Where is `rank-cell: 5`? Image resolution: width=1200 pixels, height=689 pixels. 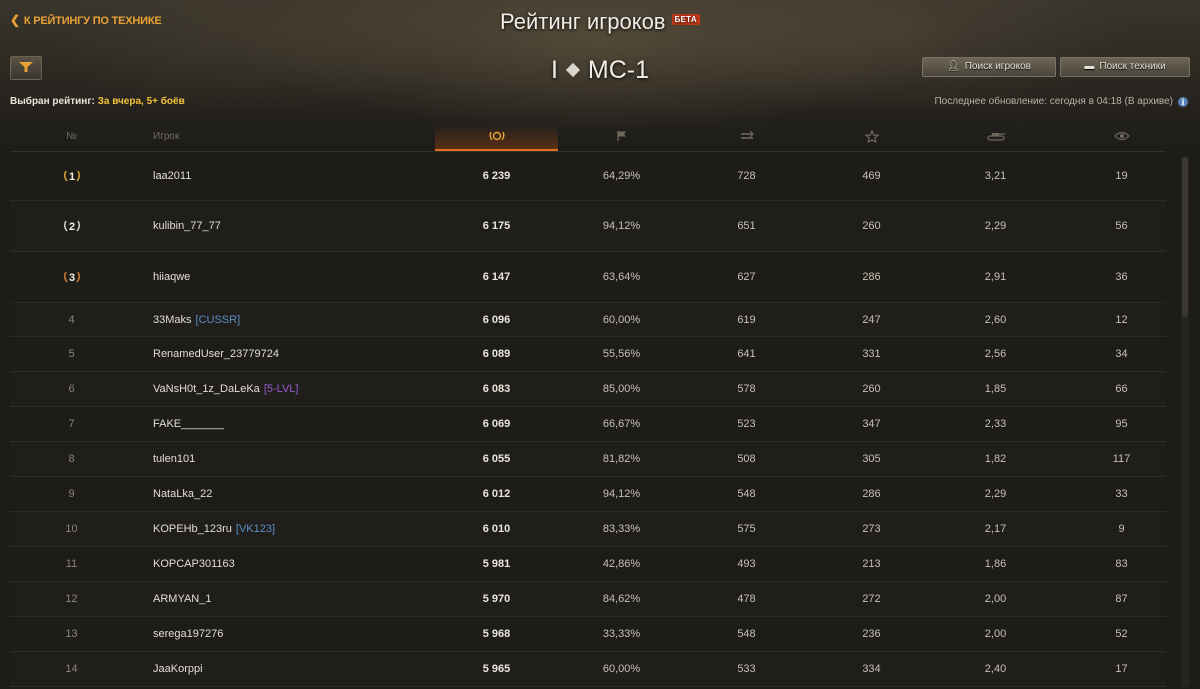 rank-cell: 5 is located at coordinates (71, 354).